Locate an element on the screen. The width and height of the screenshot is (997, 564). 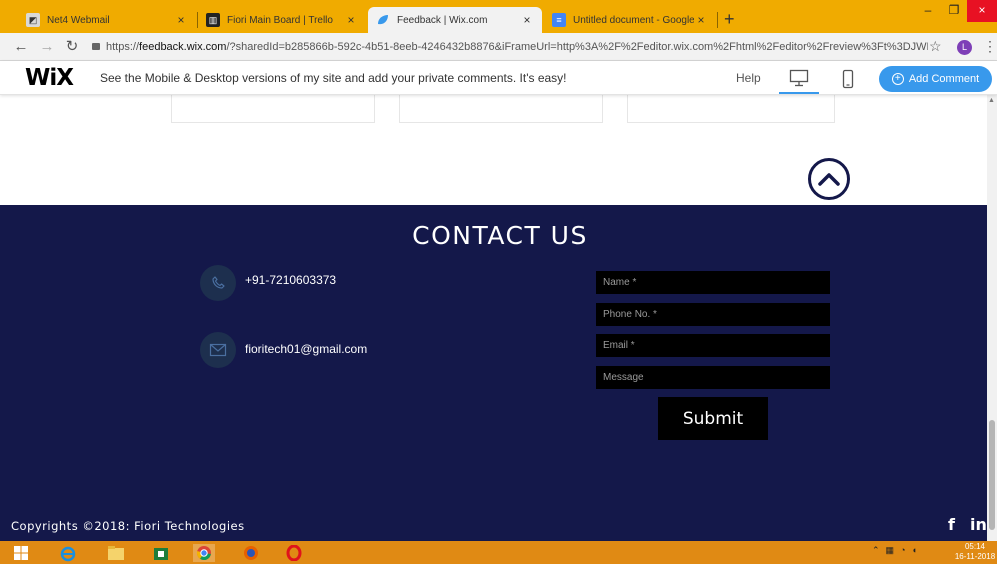
phone-icon is located at coordinates (218, 282).